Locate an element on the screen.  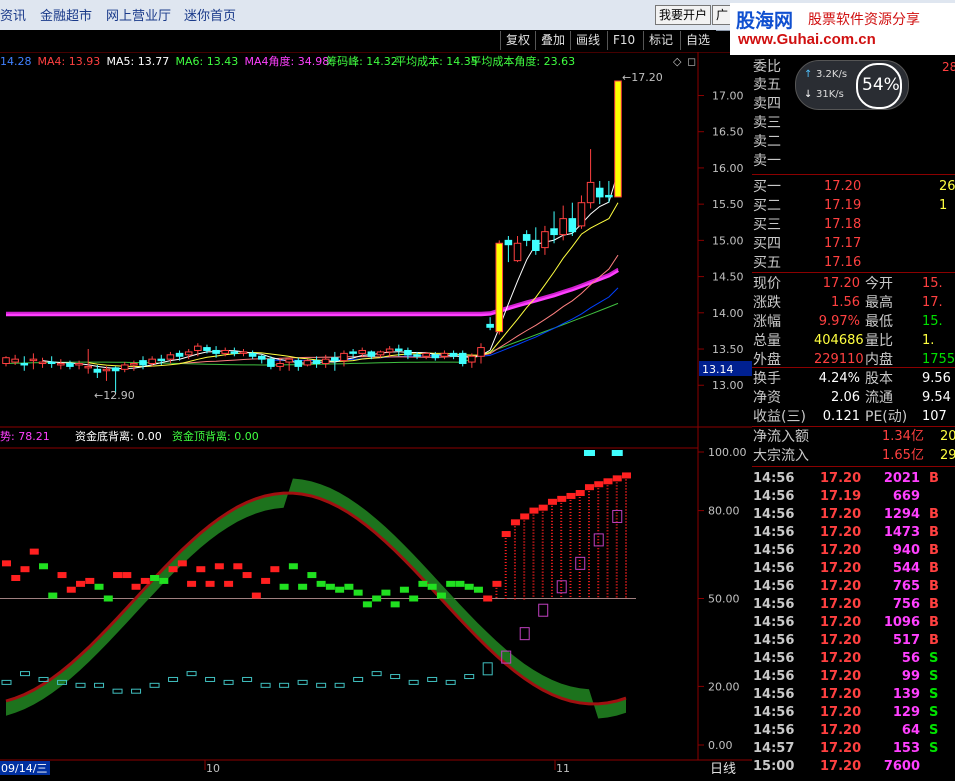
fund-flow-extra: 20 is located at coordinates (947, 436).